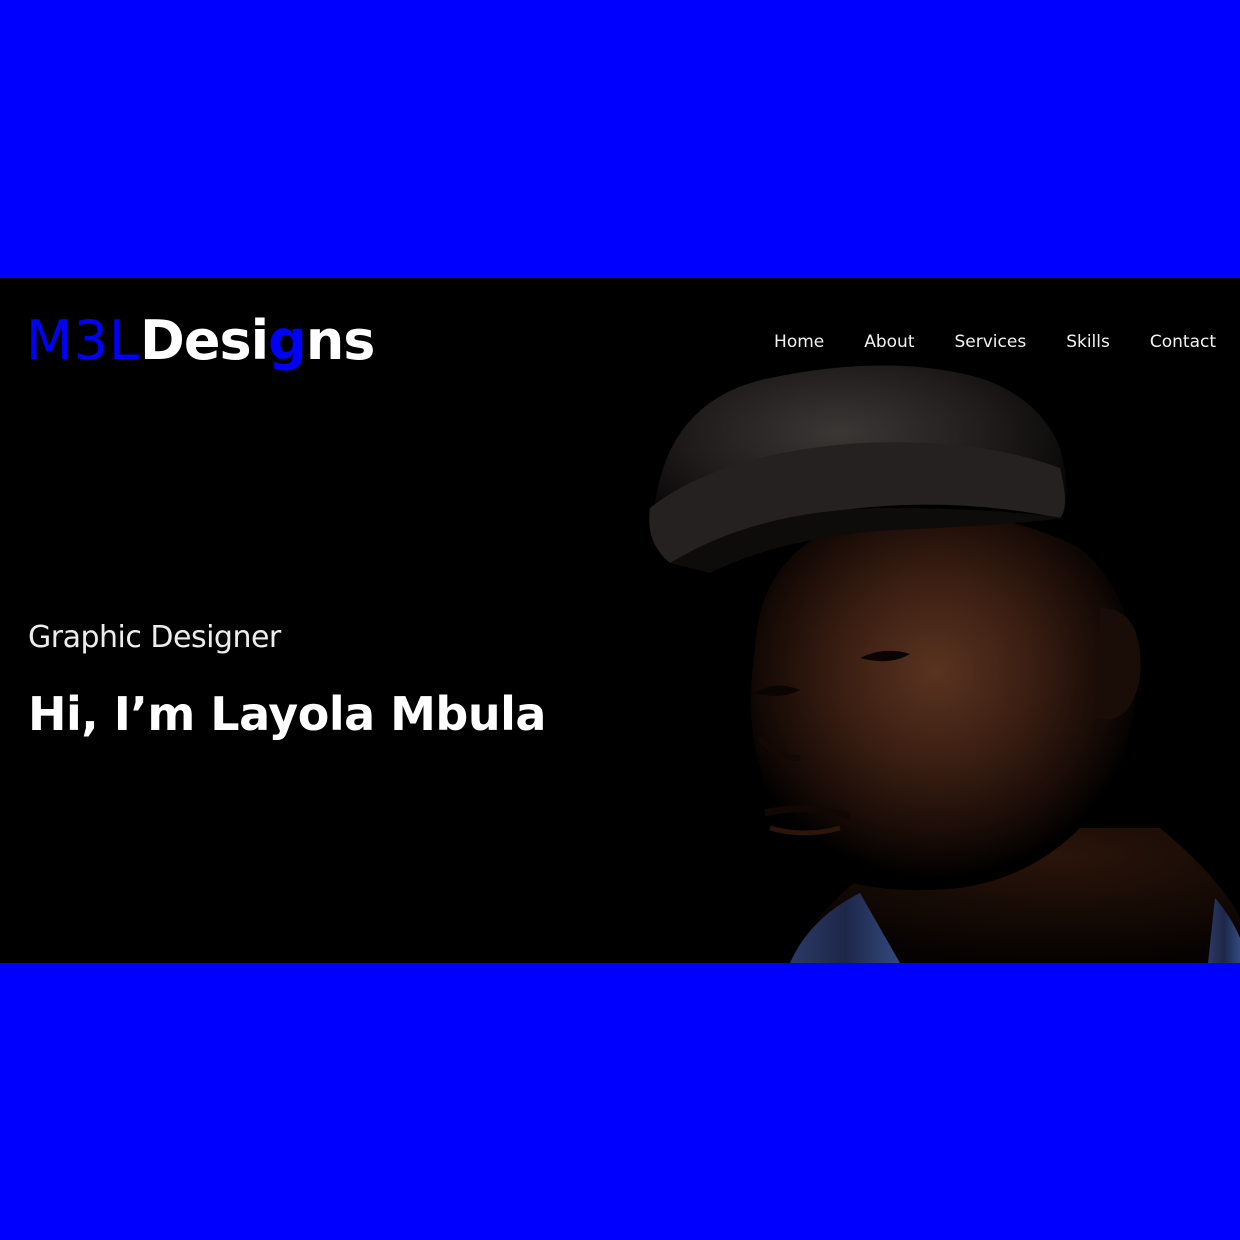  Describe the element at coordinates (204, 340) in the screenshot. I see `logo-text-start: Desi` at that location.